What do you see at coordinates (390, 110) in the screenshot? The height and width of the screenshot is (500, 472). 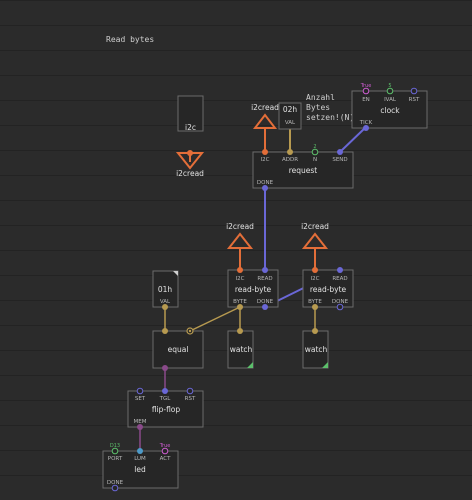 I see `clock-label: clock` at bounding box center [390, 110].